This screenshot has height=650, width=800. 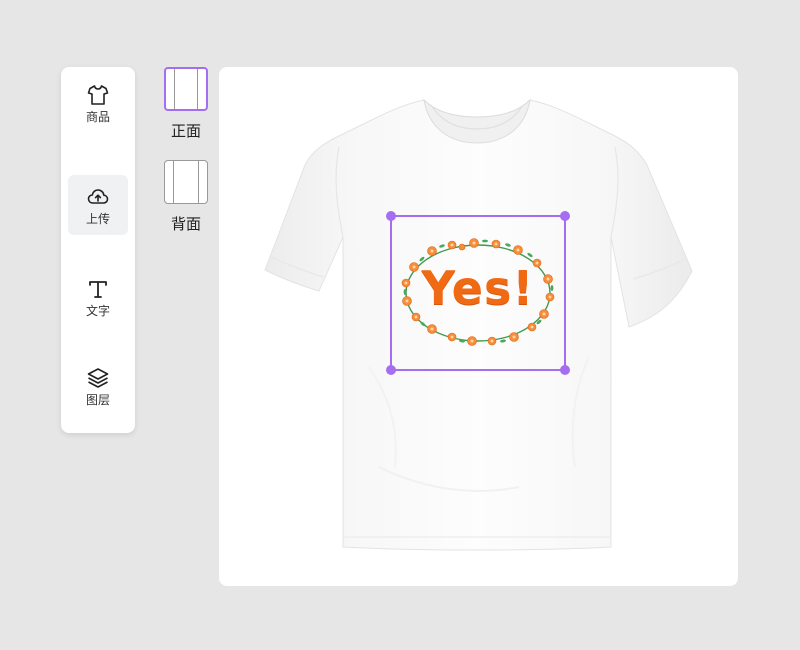 What do you see at coordinates (186, 223) in the screenshot?
I see `side-back-label: 背面` at bounding box center [186, 223].